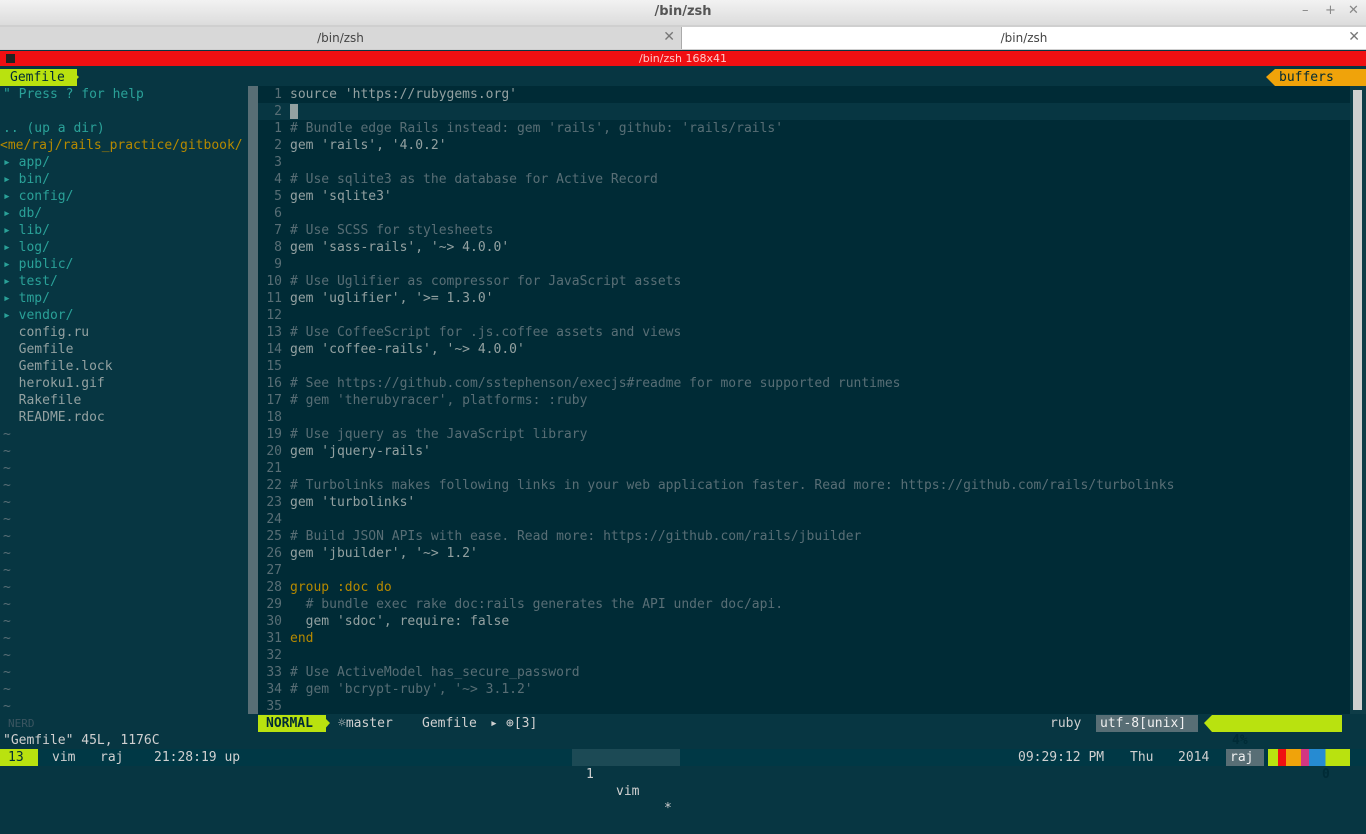 The height and width of the screenshot is (834, 1366). What do you see at coordinates (61, 383) in the screenshot?
I see `nerdtree-item-label: heroku1.gif` at bounding box center [61, 383].